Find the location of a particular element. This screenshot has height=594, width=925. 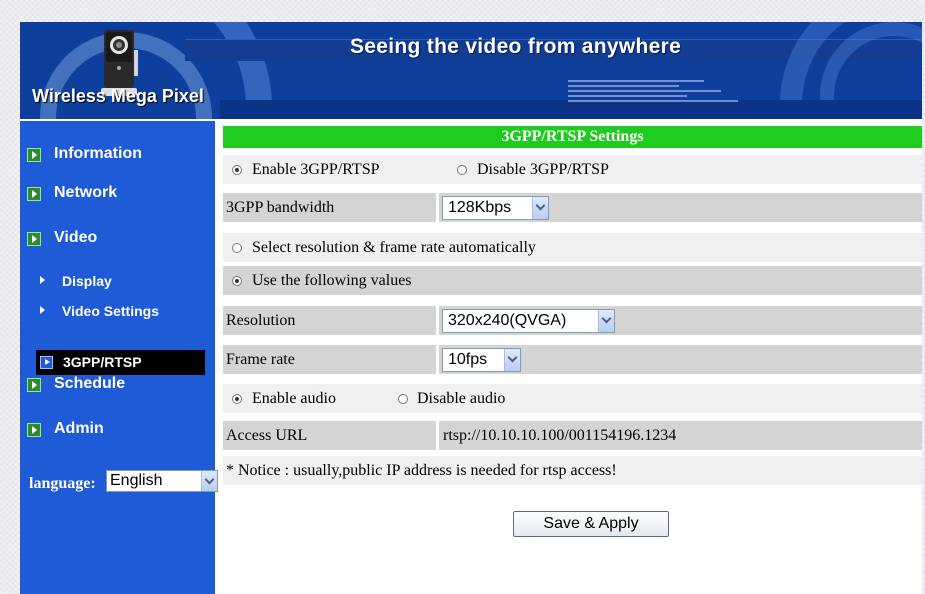

slogan: Seeing the video from anywhere is located at coordinates (516, 46).